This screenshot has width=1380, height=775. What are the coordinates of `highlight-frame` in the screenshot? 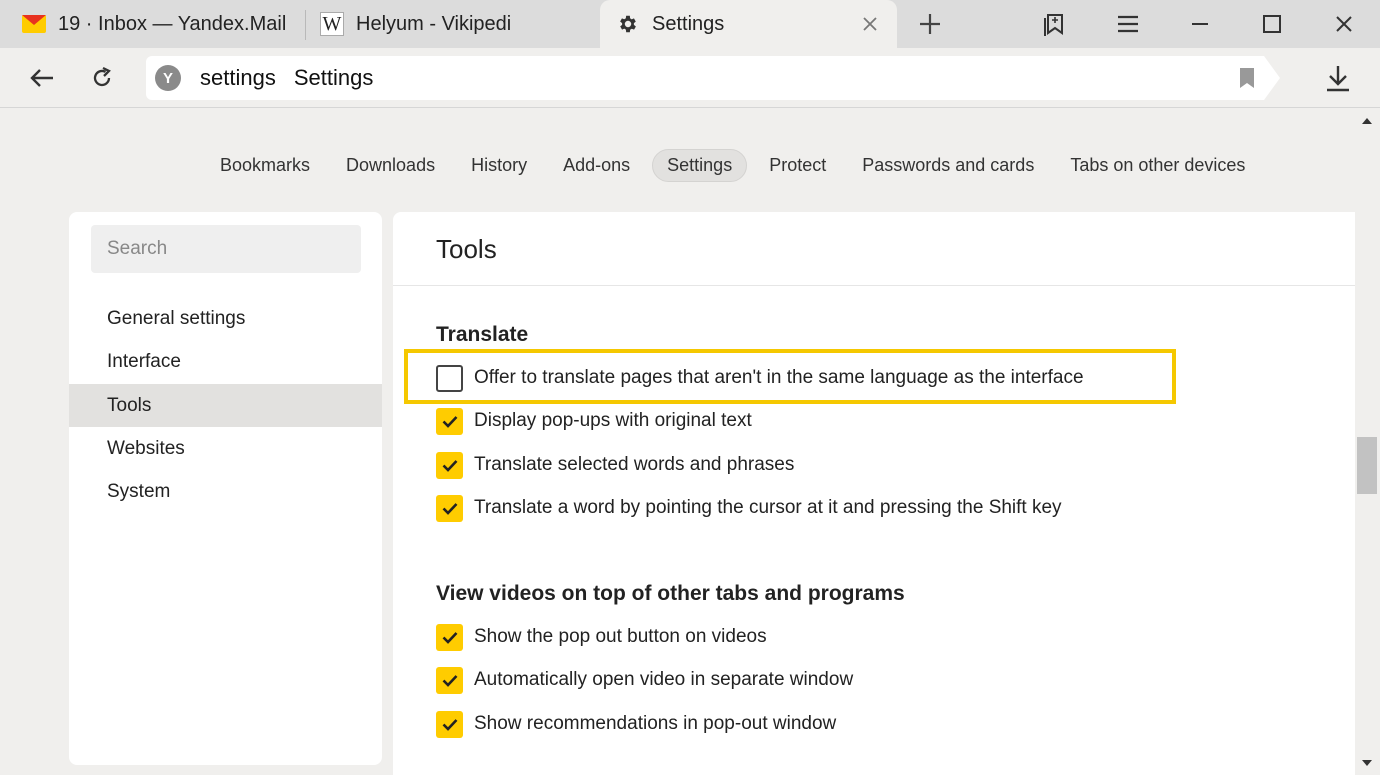 It's located at (790, 376).